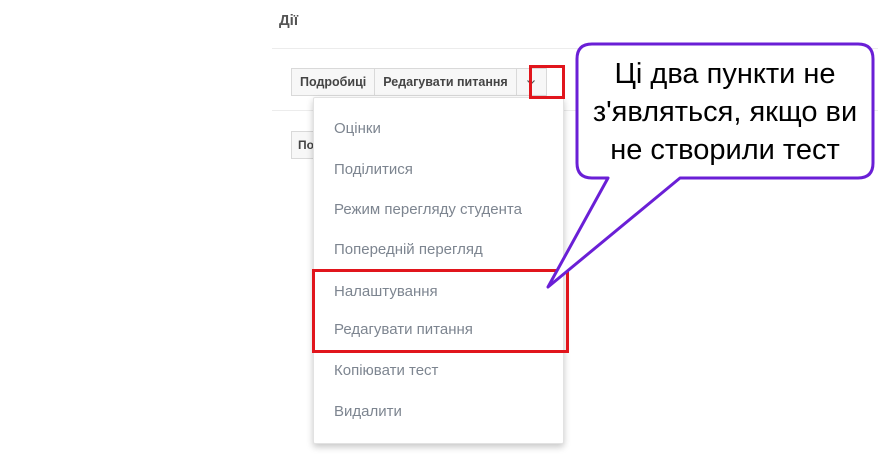  Describe the element at coordinates (725, 74) in the screenshot. I see `callout-line: Ці два пункти не` at that location.